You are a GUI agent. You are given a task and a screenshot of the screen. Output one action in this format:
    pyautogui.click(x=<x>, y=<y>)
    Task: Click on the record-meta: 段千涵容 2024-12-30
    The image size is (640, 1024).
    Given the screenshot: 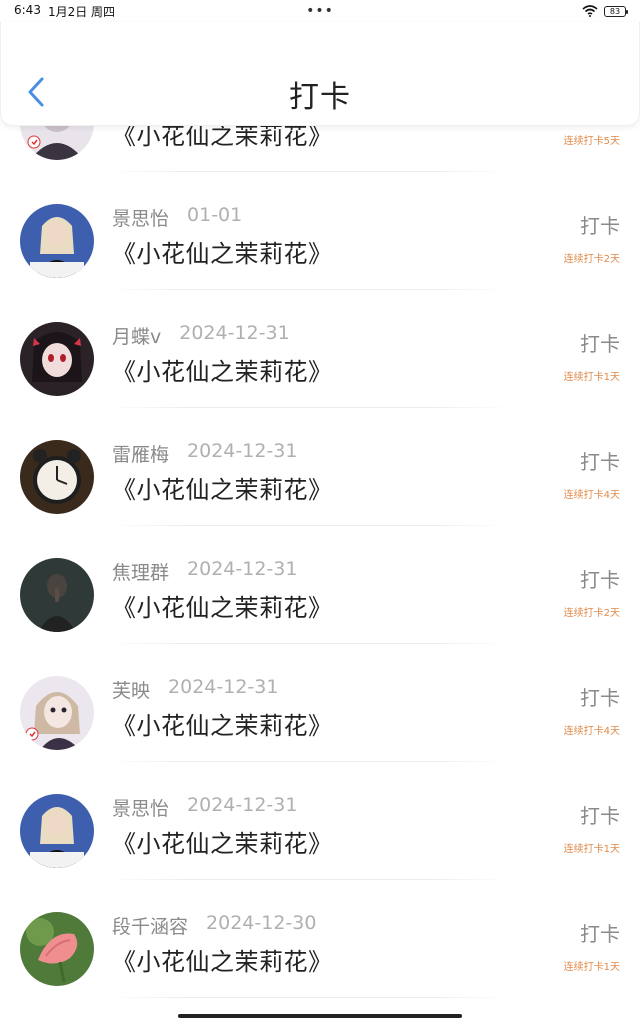 What is the action you would take?
    pyautogui.click(x=214, y=925)
    